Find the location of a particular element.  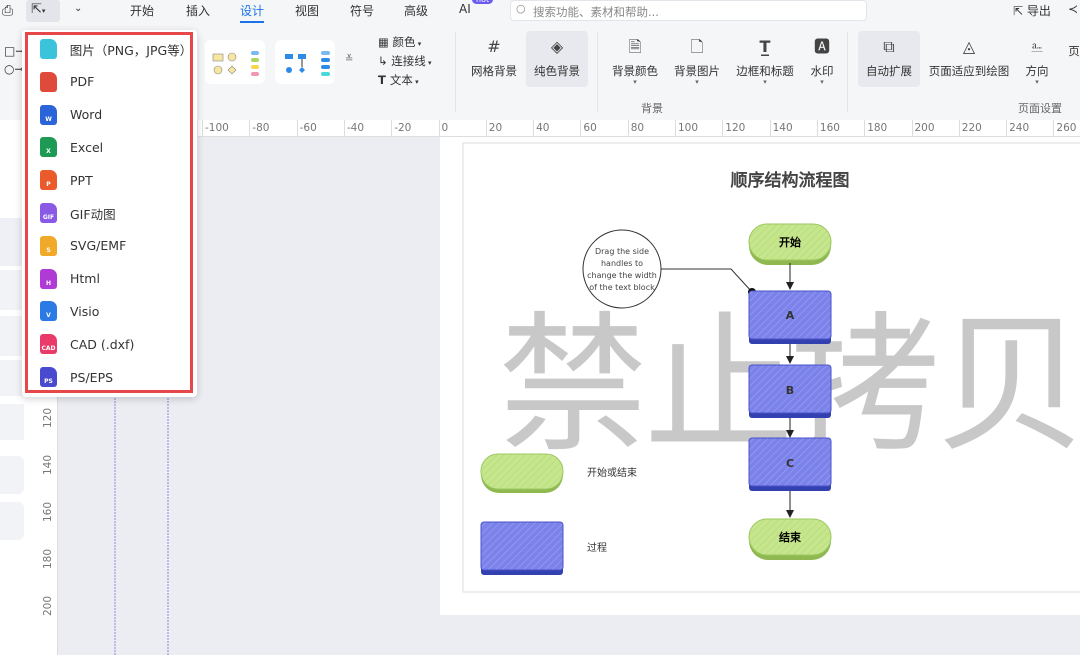

more-themes-icon: ≚ is located at coordinates (349, 59).